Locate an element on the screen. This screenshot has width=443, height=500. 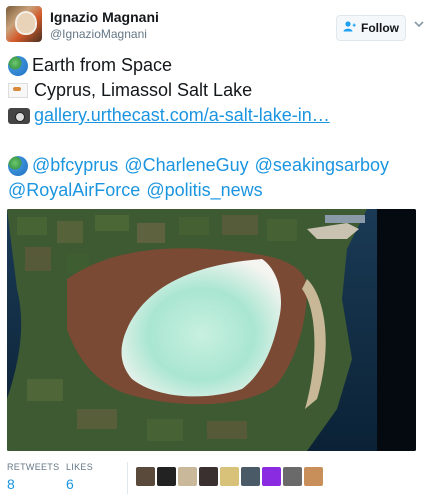
mention-link: @CharleneGuy is located at coordinates (186, 165).